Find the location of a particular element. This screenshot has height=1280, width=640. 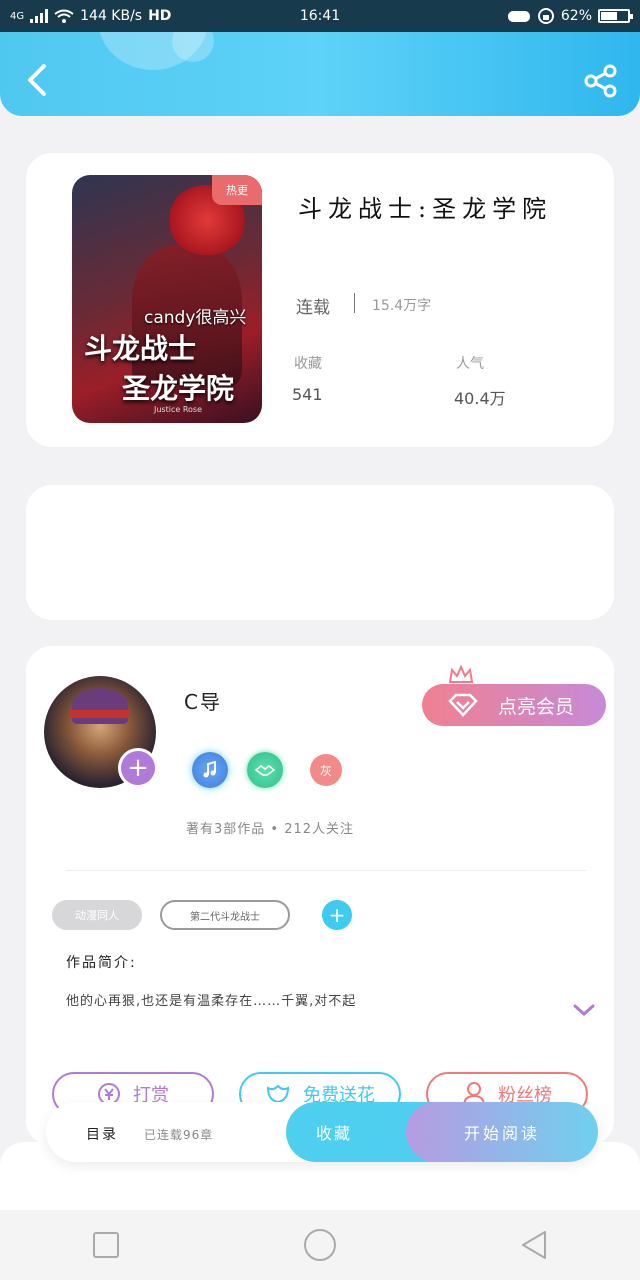

book-status: 连载 is located at coordinates (313, 308).